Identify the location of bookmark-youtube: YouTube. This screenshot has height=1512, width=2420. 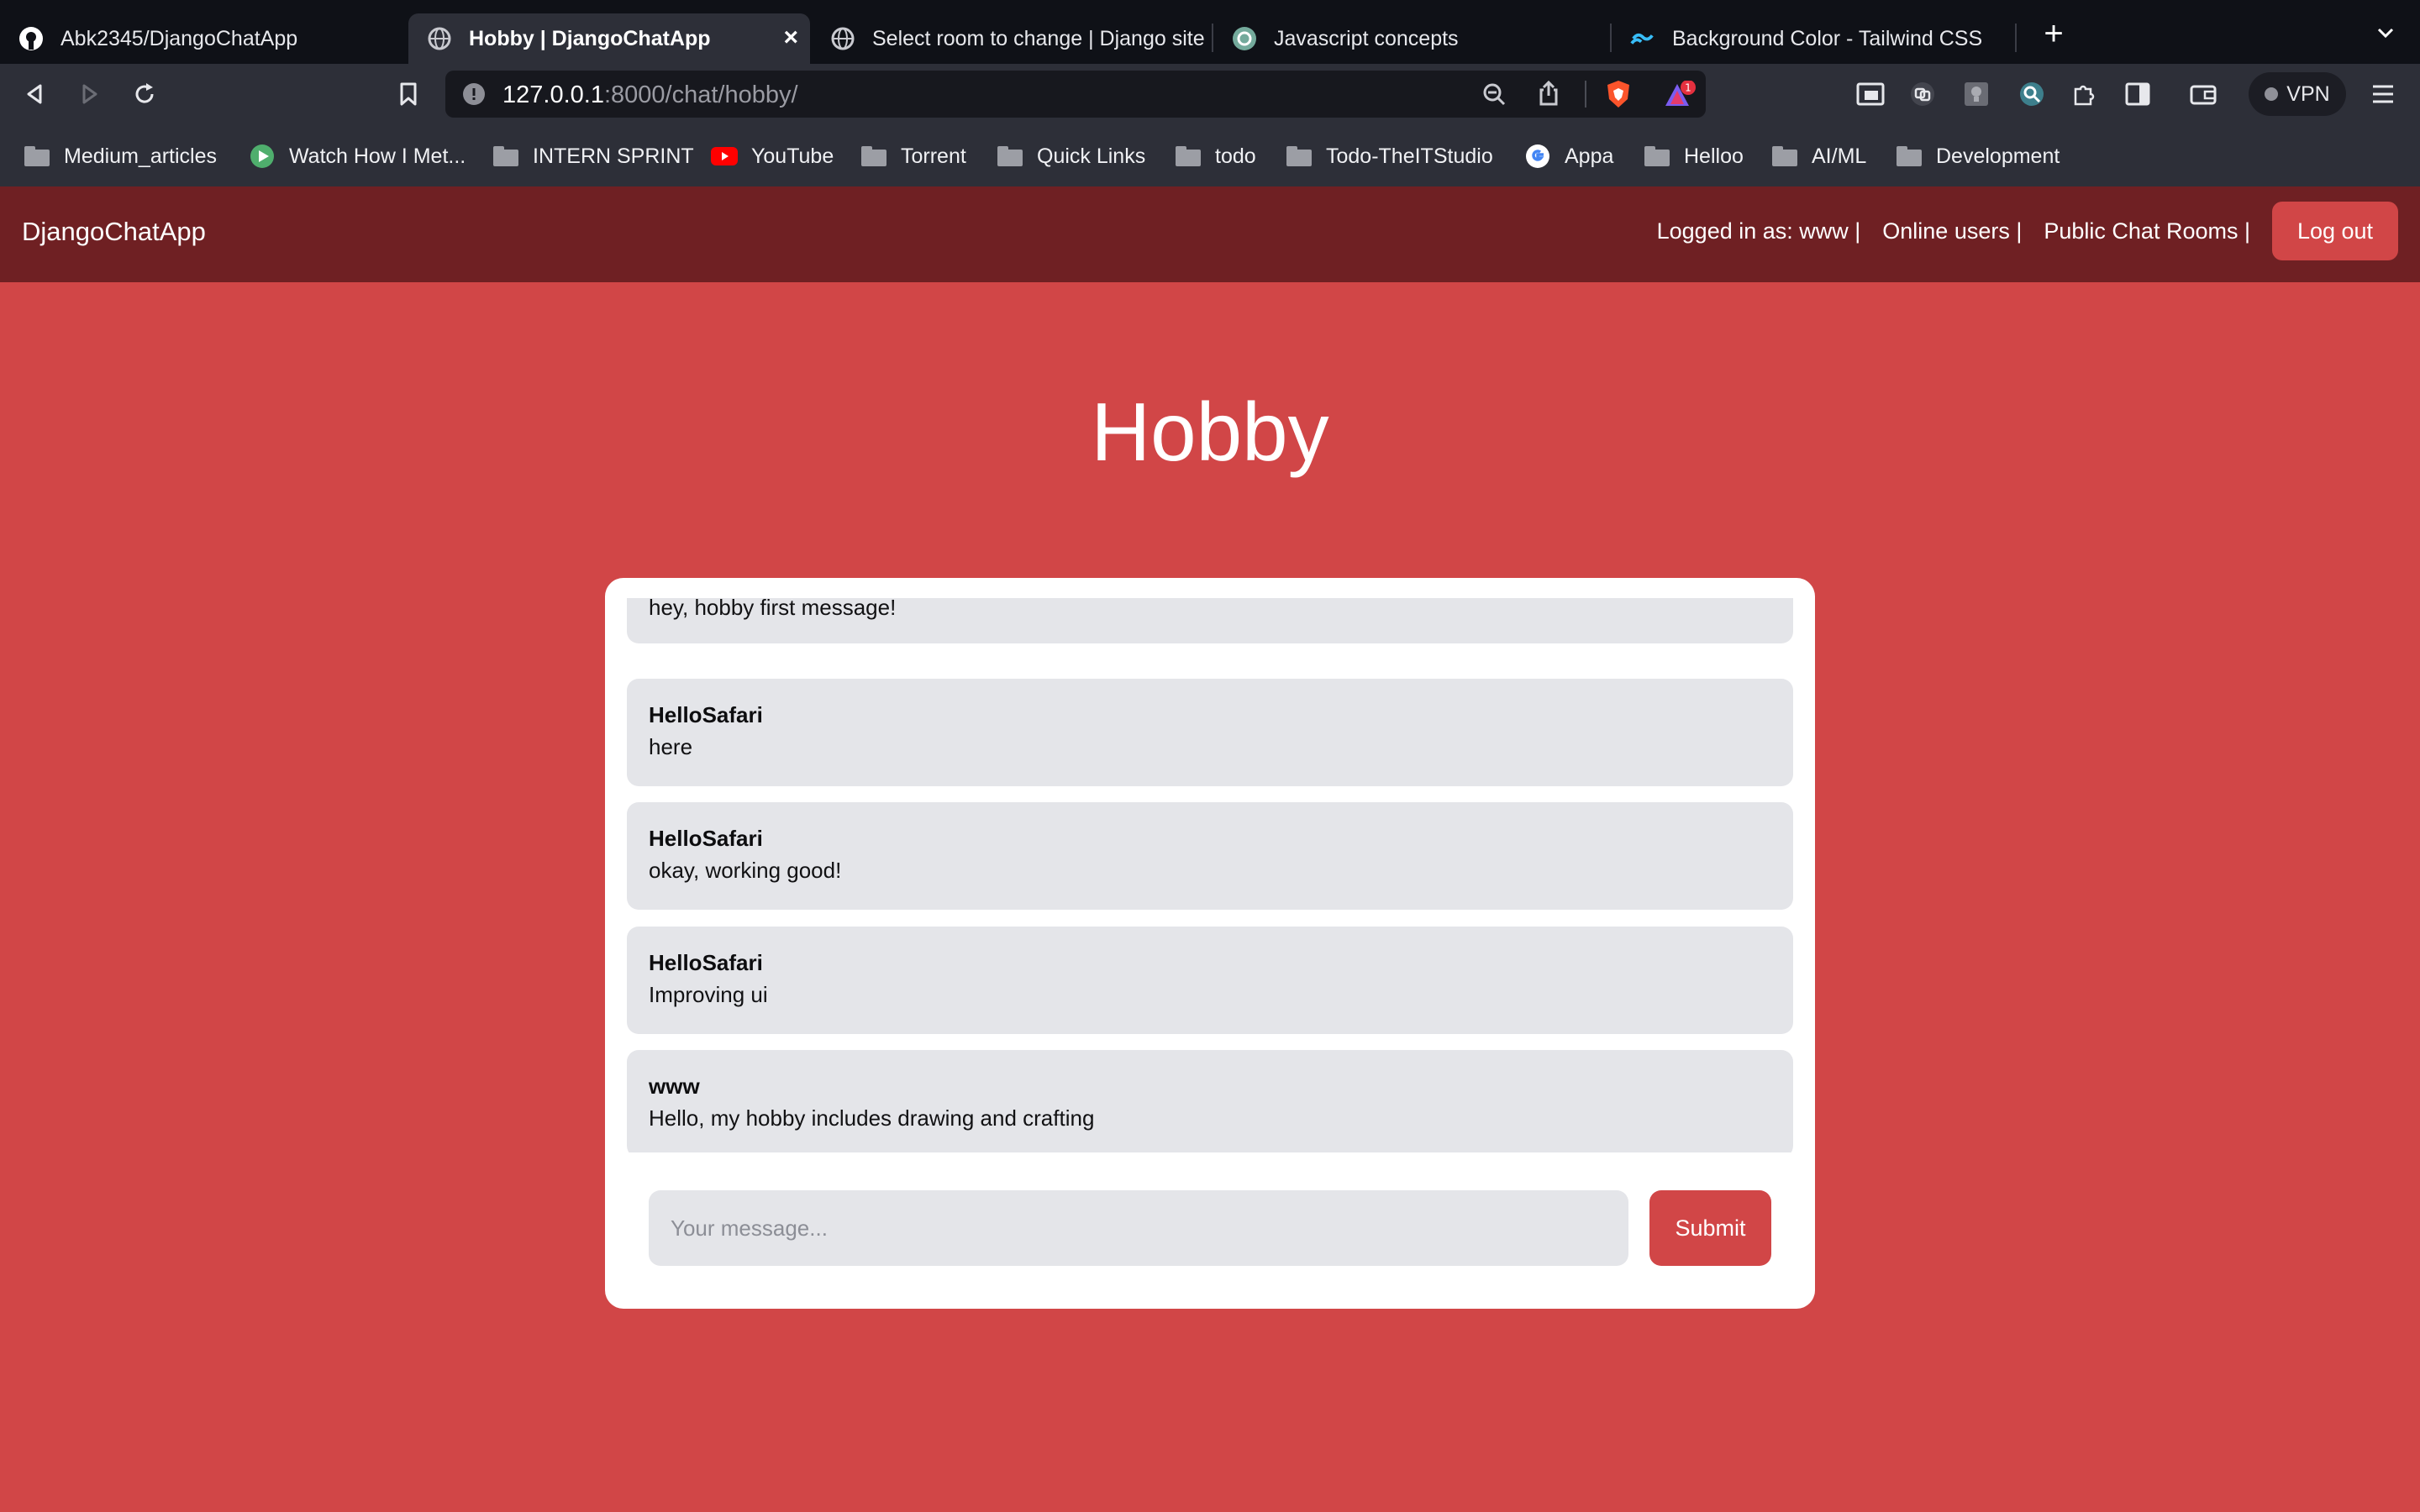
(772, 156).